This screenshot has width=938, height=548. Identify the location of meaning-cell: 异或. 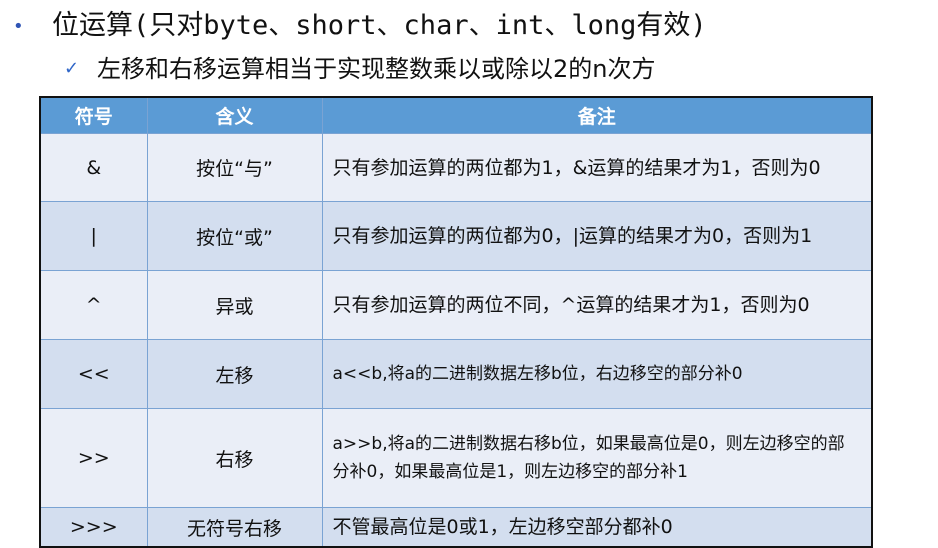
(234, 305).